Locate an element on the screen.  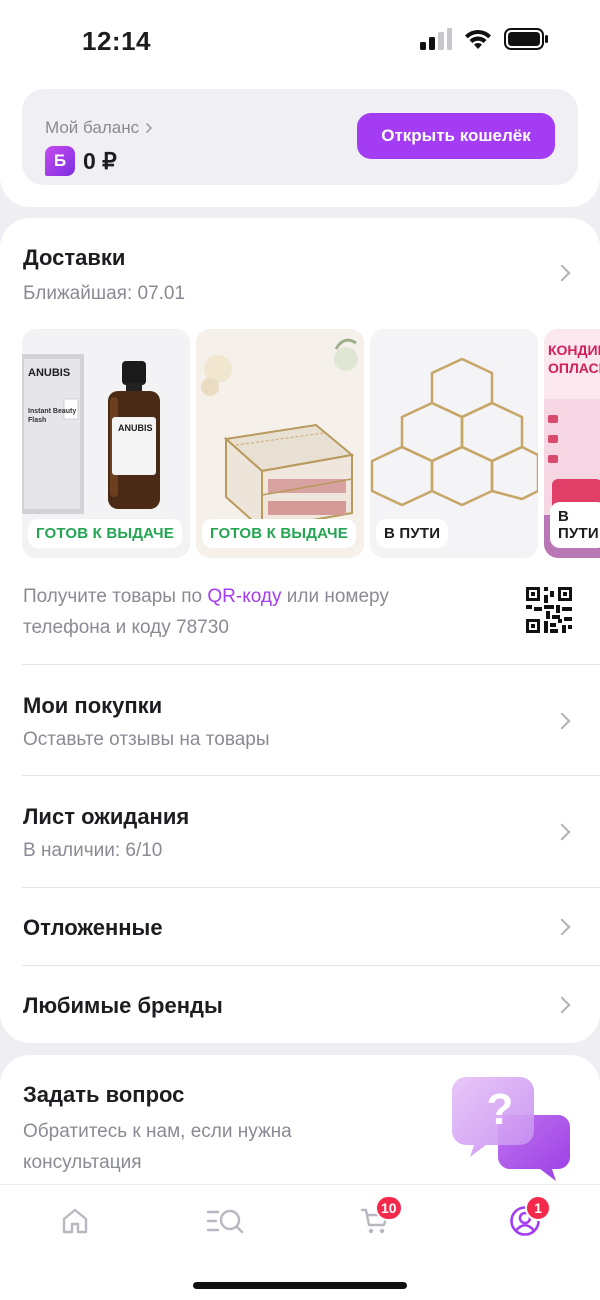
tab-catalog is located at coordinates (225, 1221).